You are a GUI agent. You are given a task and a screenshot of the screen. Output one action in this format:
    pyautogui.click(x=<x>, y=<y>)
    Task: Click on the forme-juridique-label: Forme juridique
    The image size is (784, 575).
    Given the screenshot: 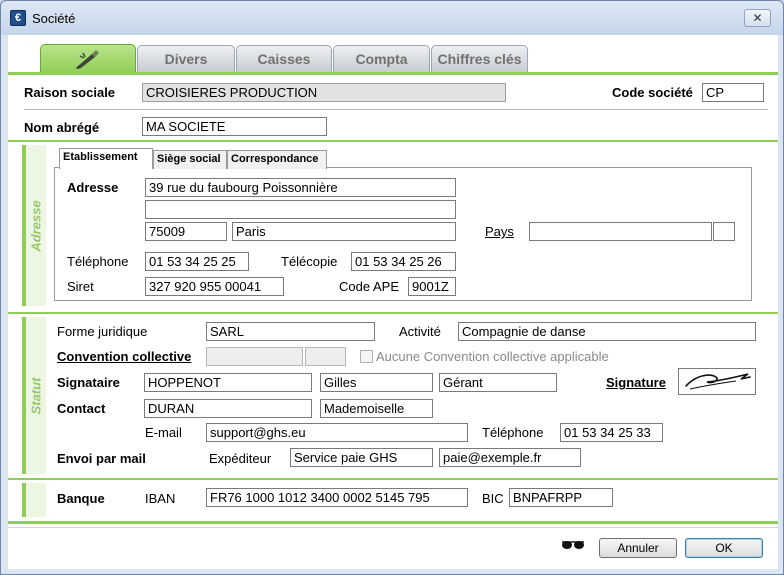 What is the action you would take?
    pyautogui.click(x=102, y=331)
    